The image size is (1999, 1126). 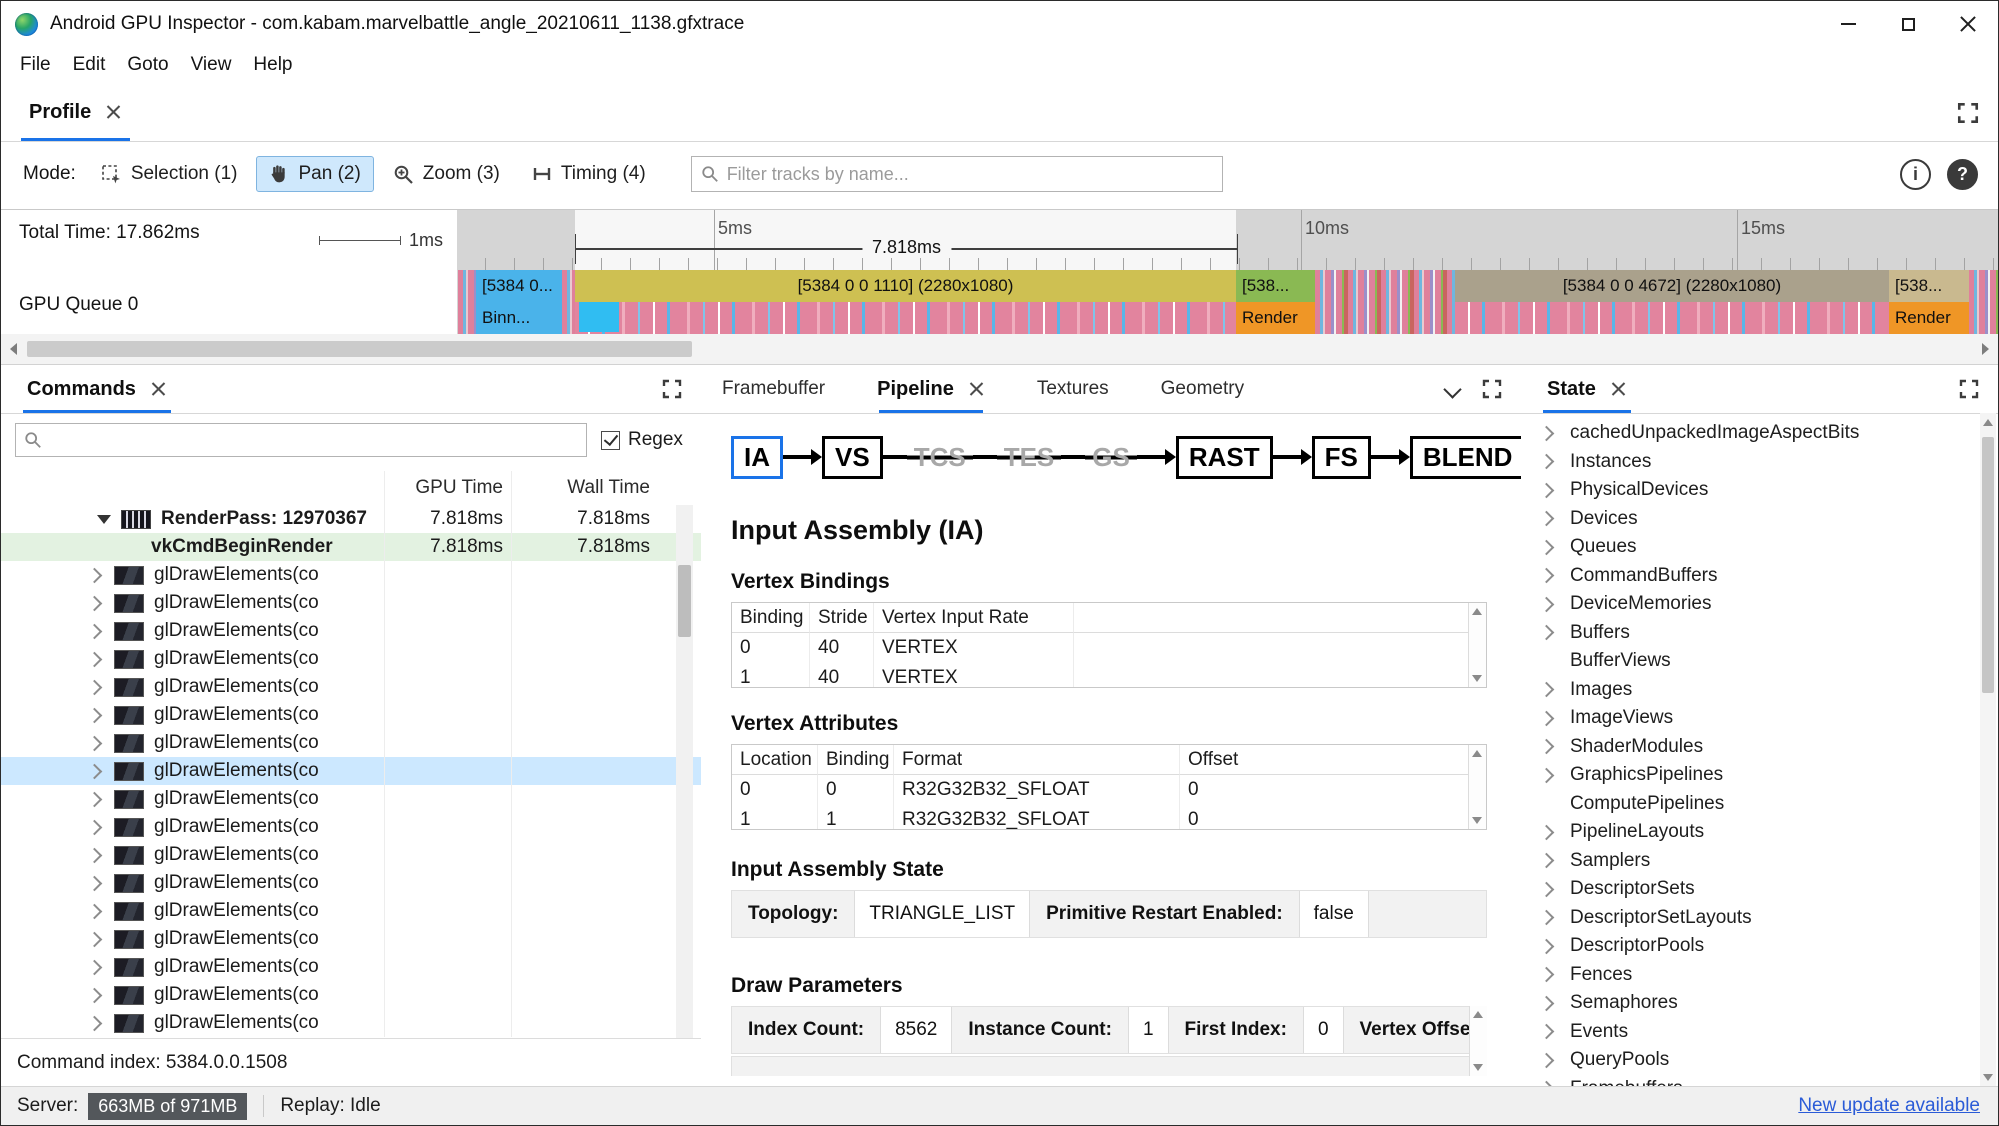 I want to click on table-row: RenderPass: 12970367 7.818ms 7.818ms, so click(x=351, y=519).